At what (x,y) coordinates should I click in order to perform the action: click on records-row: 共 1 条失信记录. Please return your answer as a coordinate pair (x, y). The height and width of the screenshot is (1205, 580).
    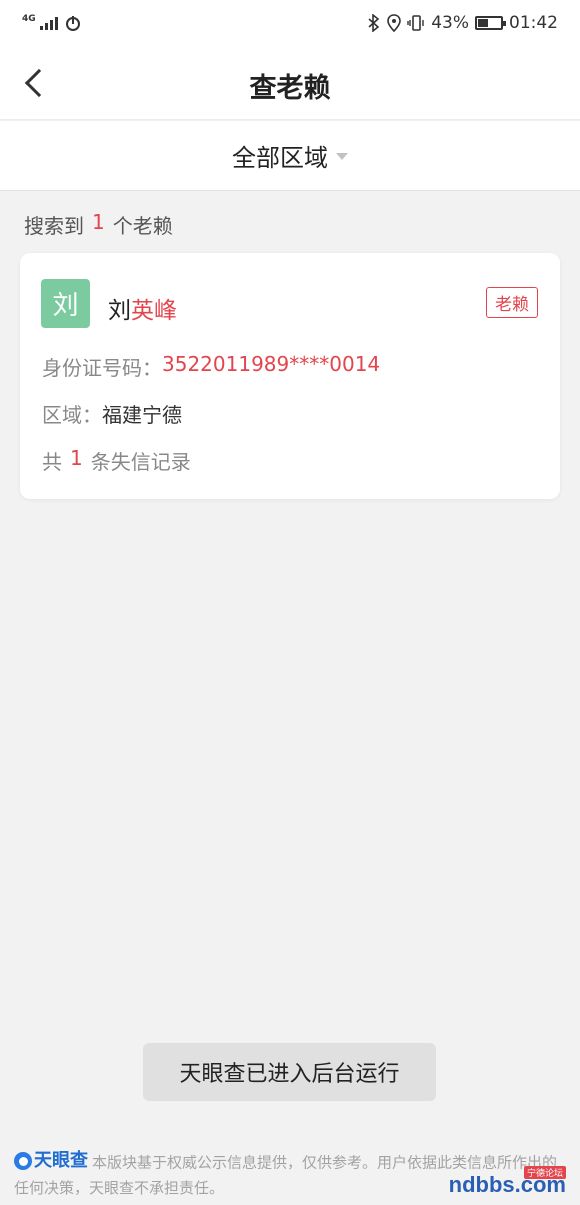
    Looking at the image, I should click on (116, 460).